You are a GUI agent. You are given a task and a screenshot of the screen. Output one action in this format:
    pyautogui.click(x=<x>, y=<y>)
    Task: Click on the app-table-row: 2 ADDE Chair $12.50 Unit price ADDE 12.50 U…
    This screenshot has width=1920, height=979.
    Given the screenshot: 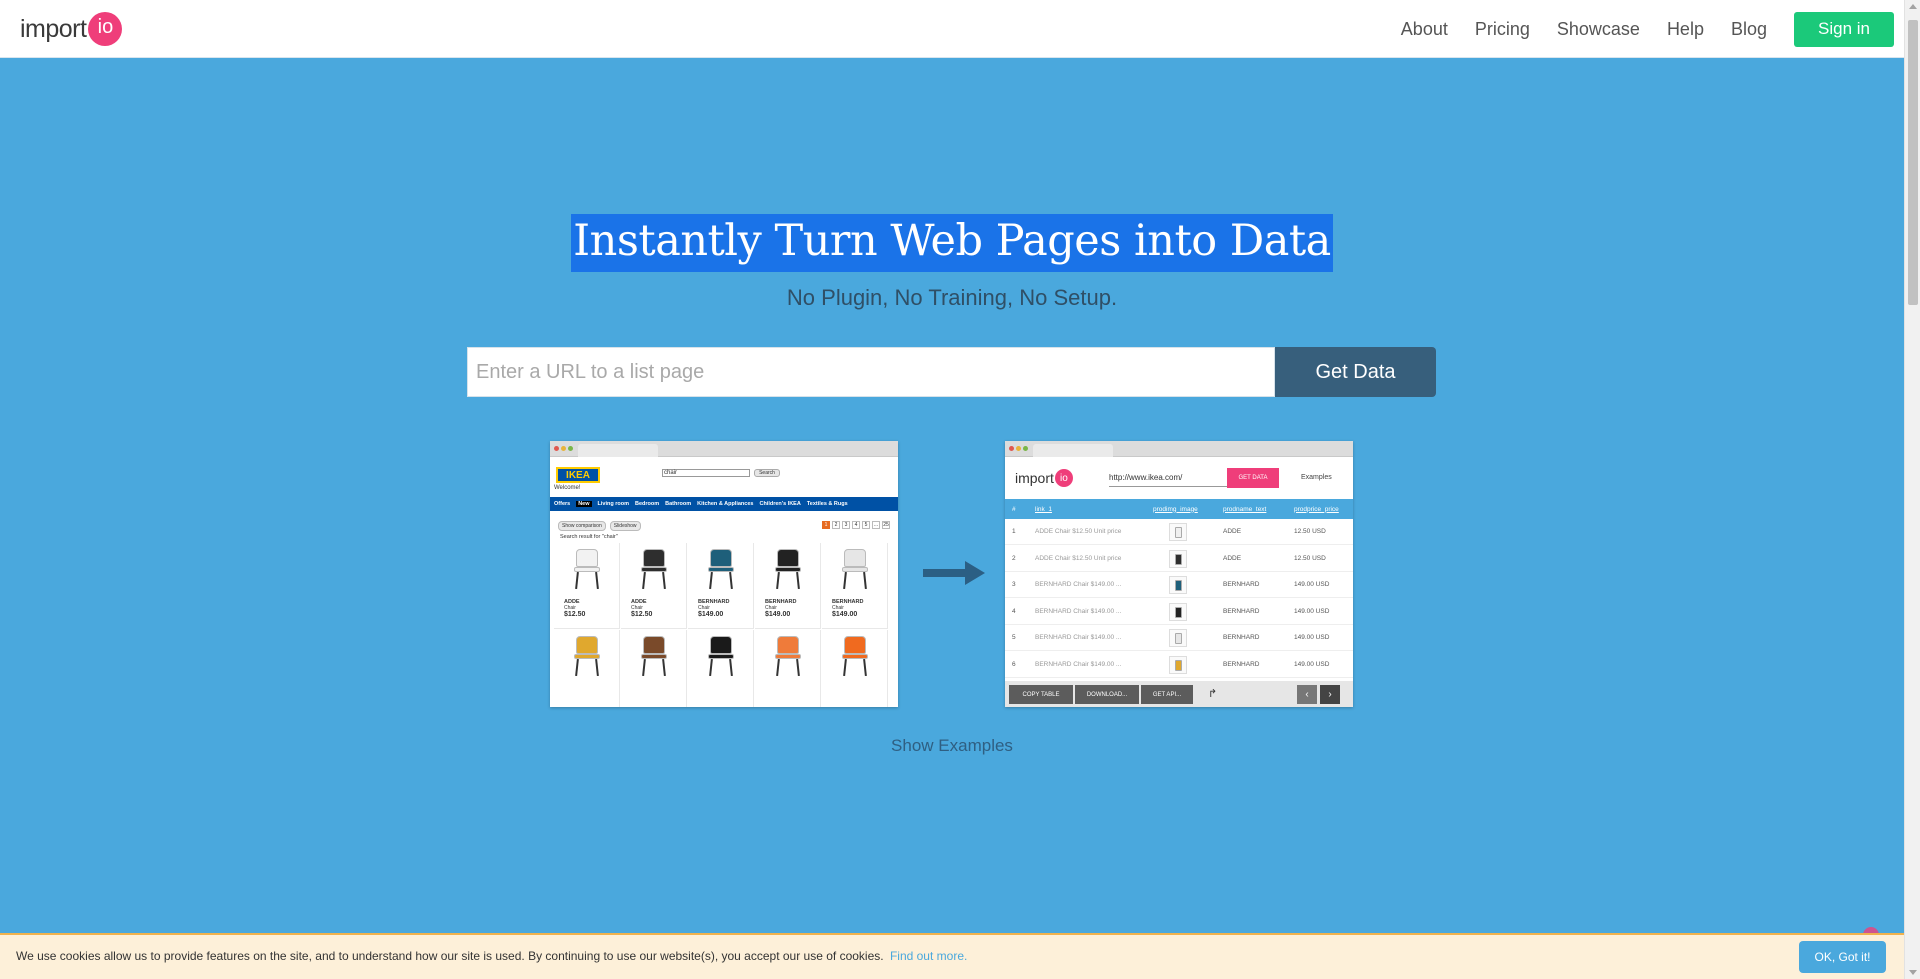 What is the action you would take?
    pyautogui.click(x=1179, y=559)
    